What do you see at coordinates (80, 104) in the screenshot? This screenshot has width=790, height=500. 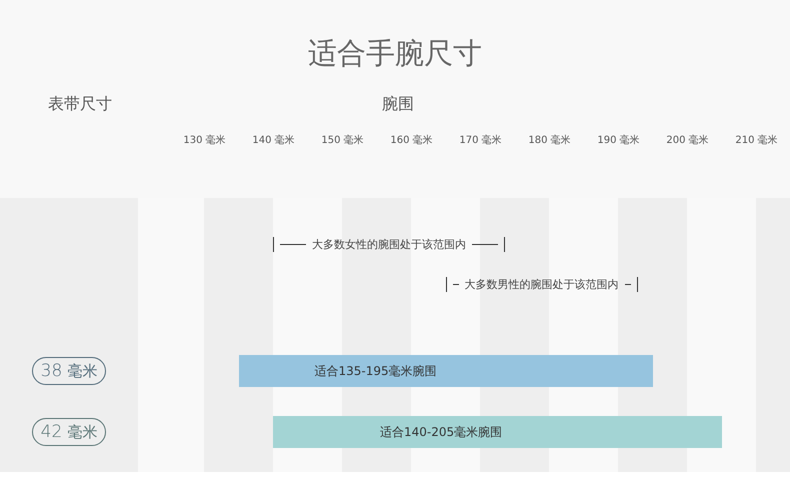 I see `band-size-heading: 表带尺寸` at bounding box center [80, 104].